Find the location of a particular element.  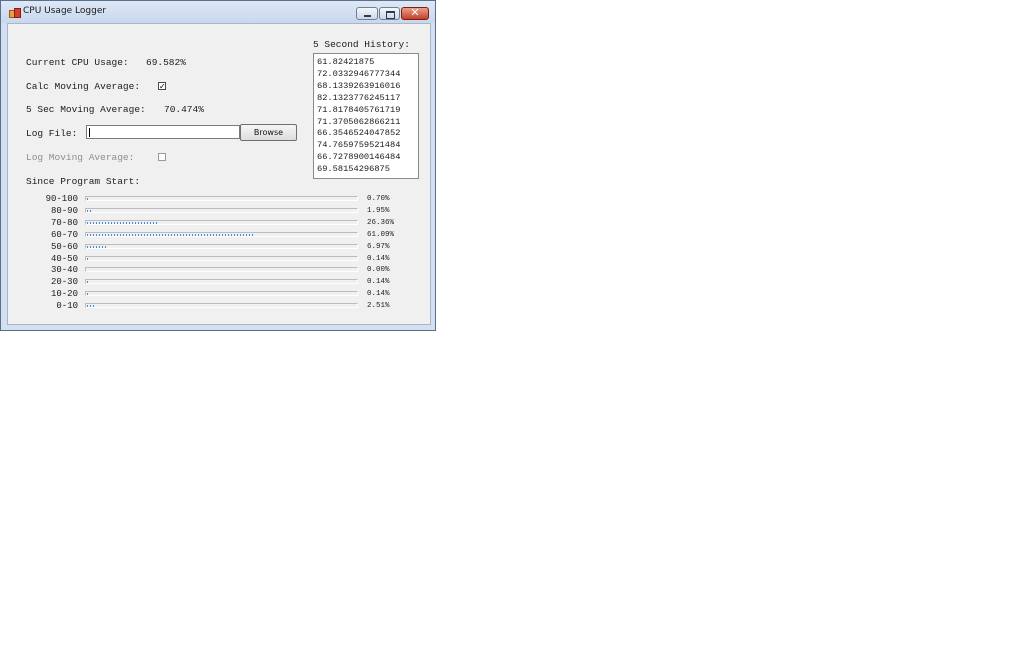

calc-moving-average-label: Calc Moving Average: is located at coordinates (83, 86).